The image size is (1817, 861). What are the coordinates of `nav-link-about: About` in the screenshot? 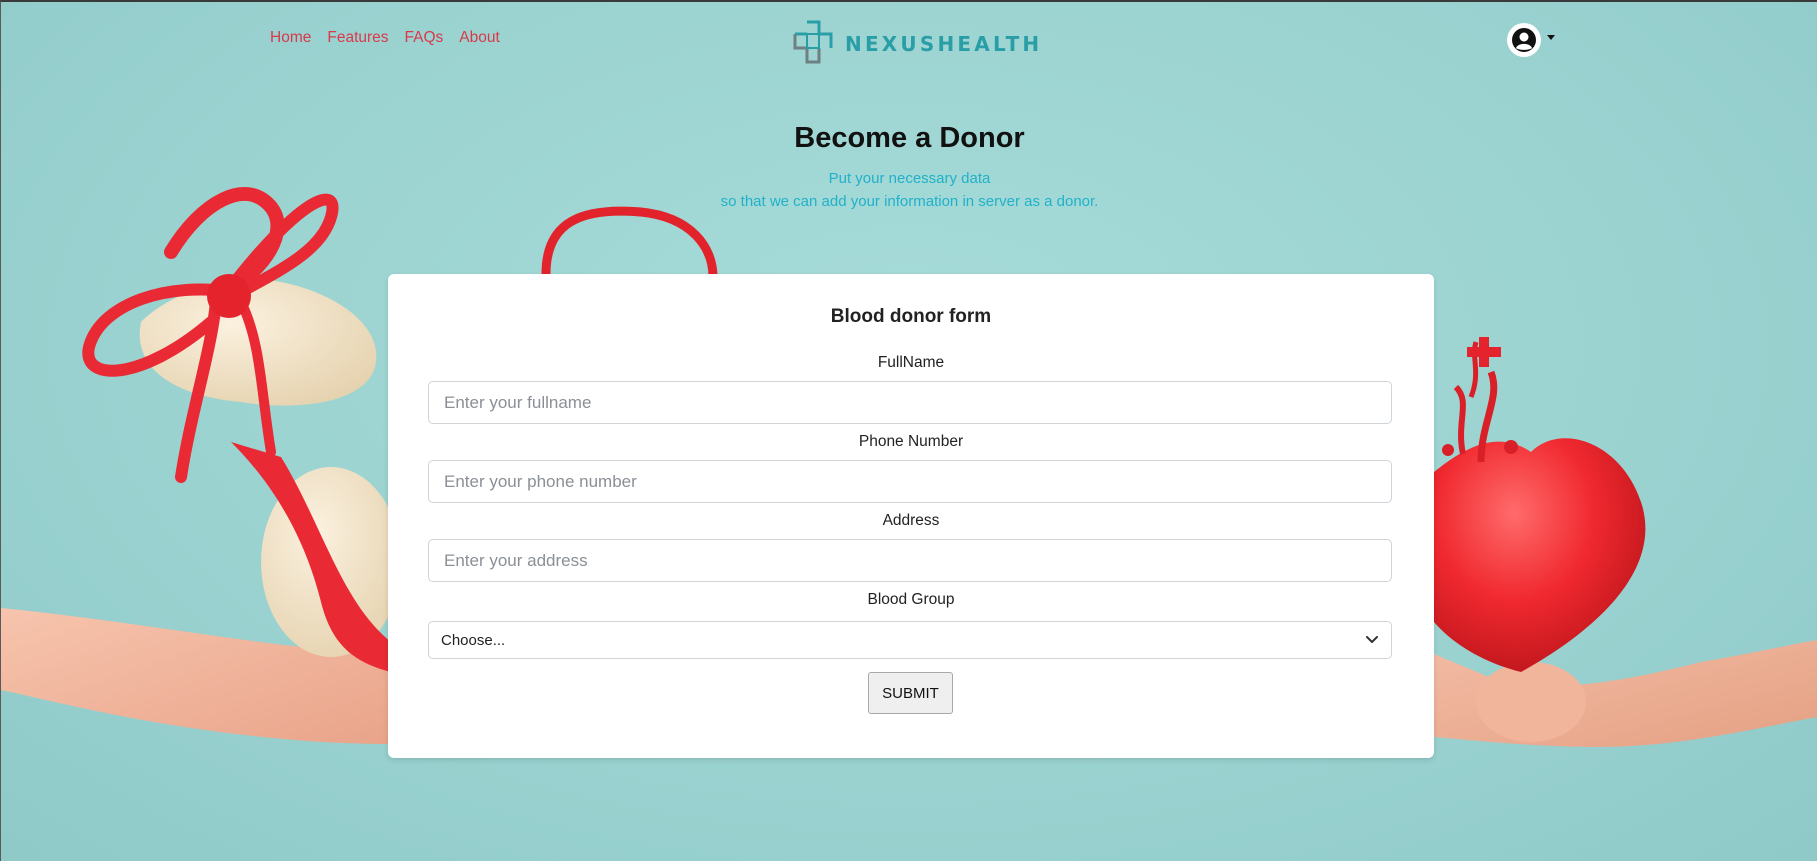 It's located at (479, 38).